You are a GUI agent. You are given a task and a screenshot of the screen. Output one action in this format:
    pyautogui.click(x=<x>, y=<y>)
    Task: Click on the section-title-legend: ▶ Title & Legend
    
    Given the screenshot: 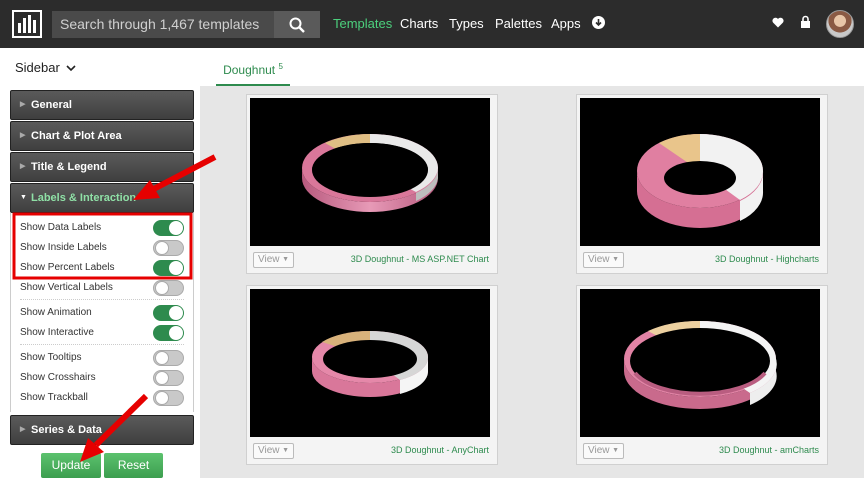 What is the action you would take?
    pyautogui.click(x=102, y=167)
    